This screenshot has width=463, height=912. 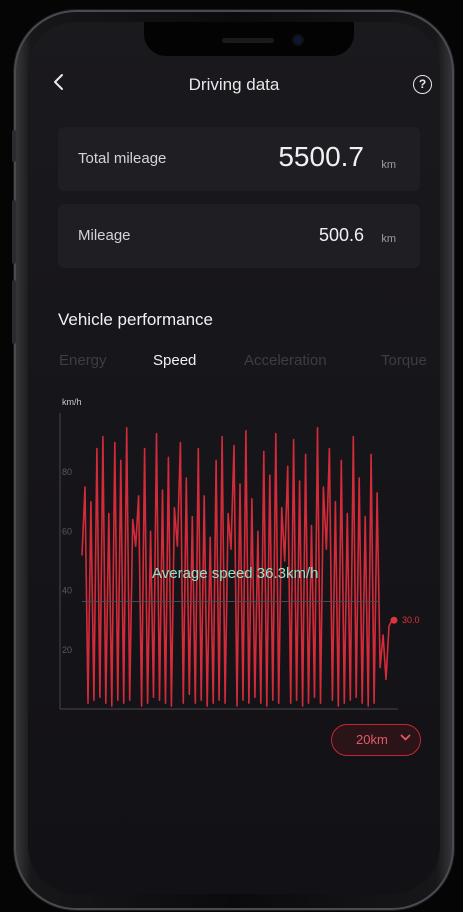 I want to click on tab-energy: Energy, so click(x=83, y=360).